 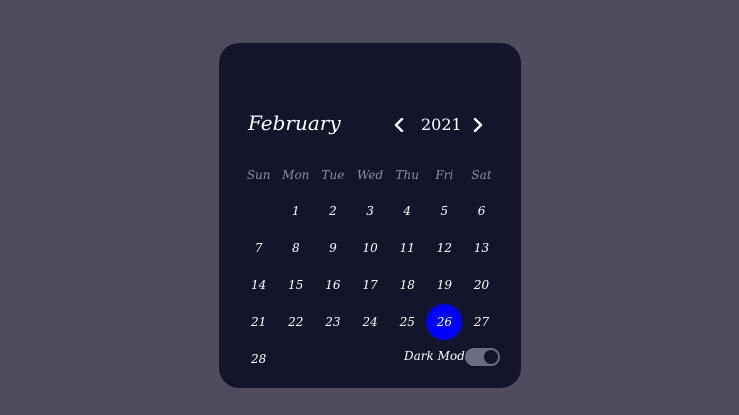 I want to click on day-number: 5, so click(x=444, y=211).